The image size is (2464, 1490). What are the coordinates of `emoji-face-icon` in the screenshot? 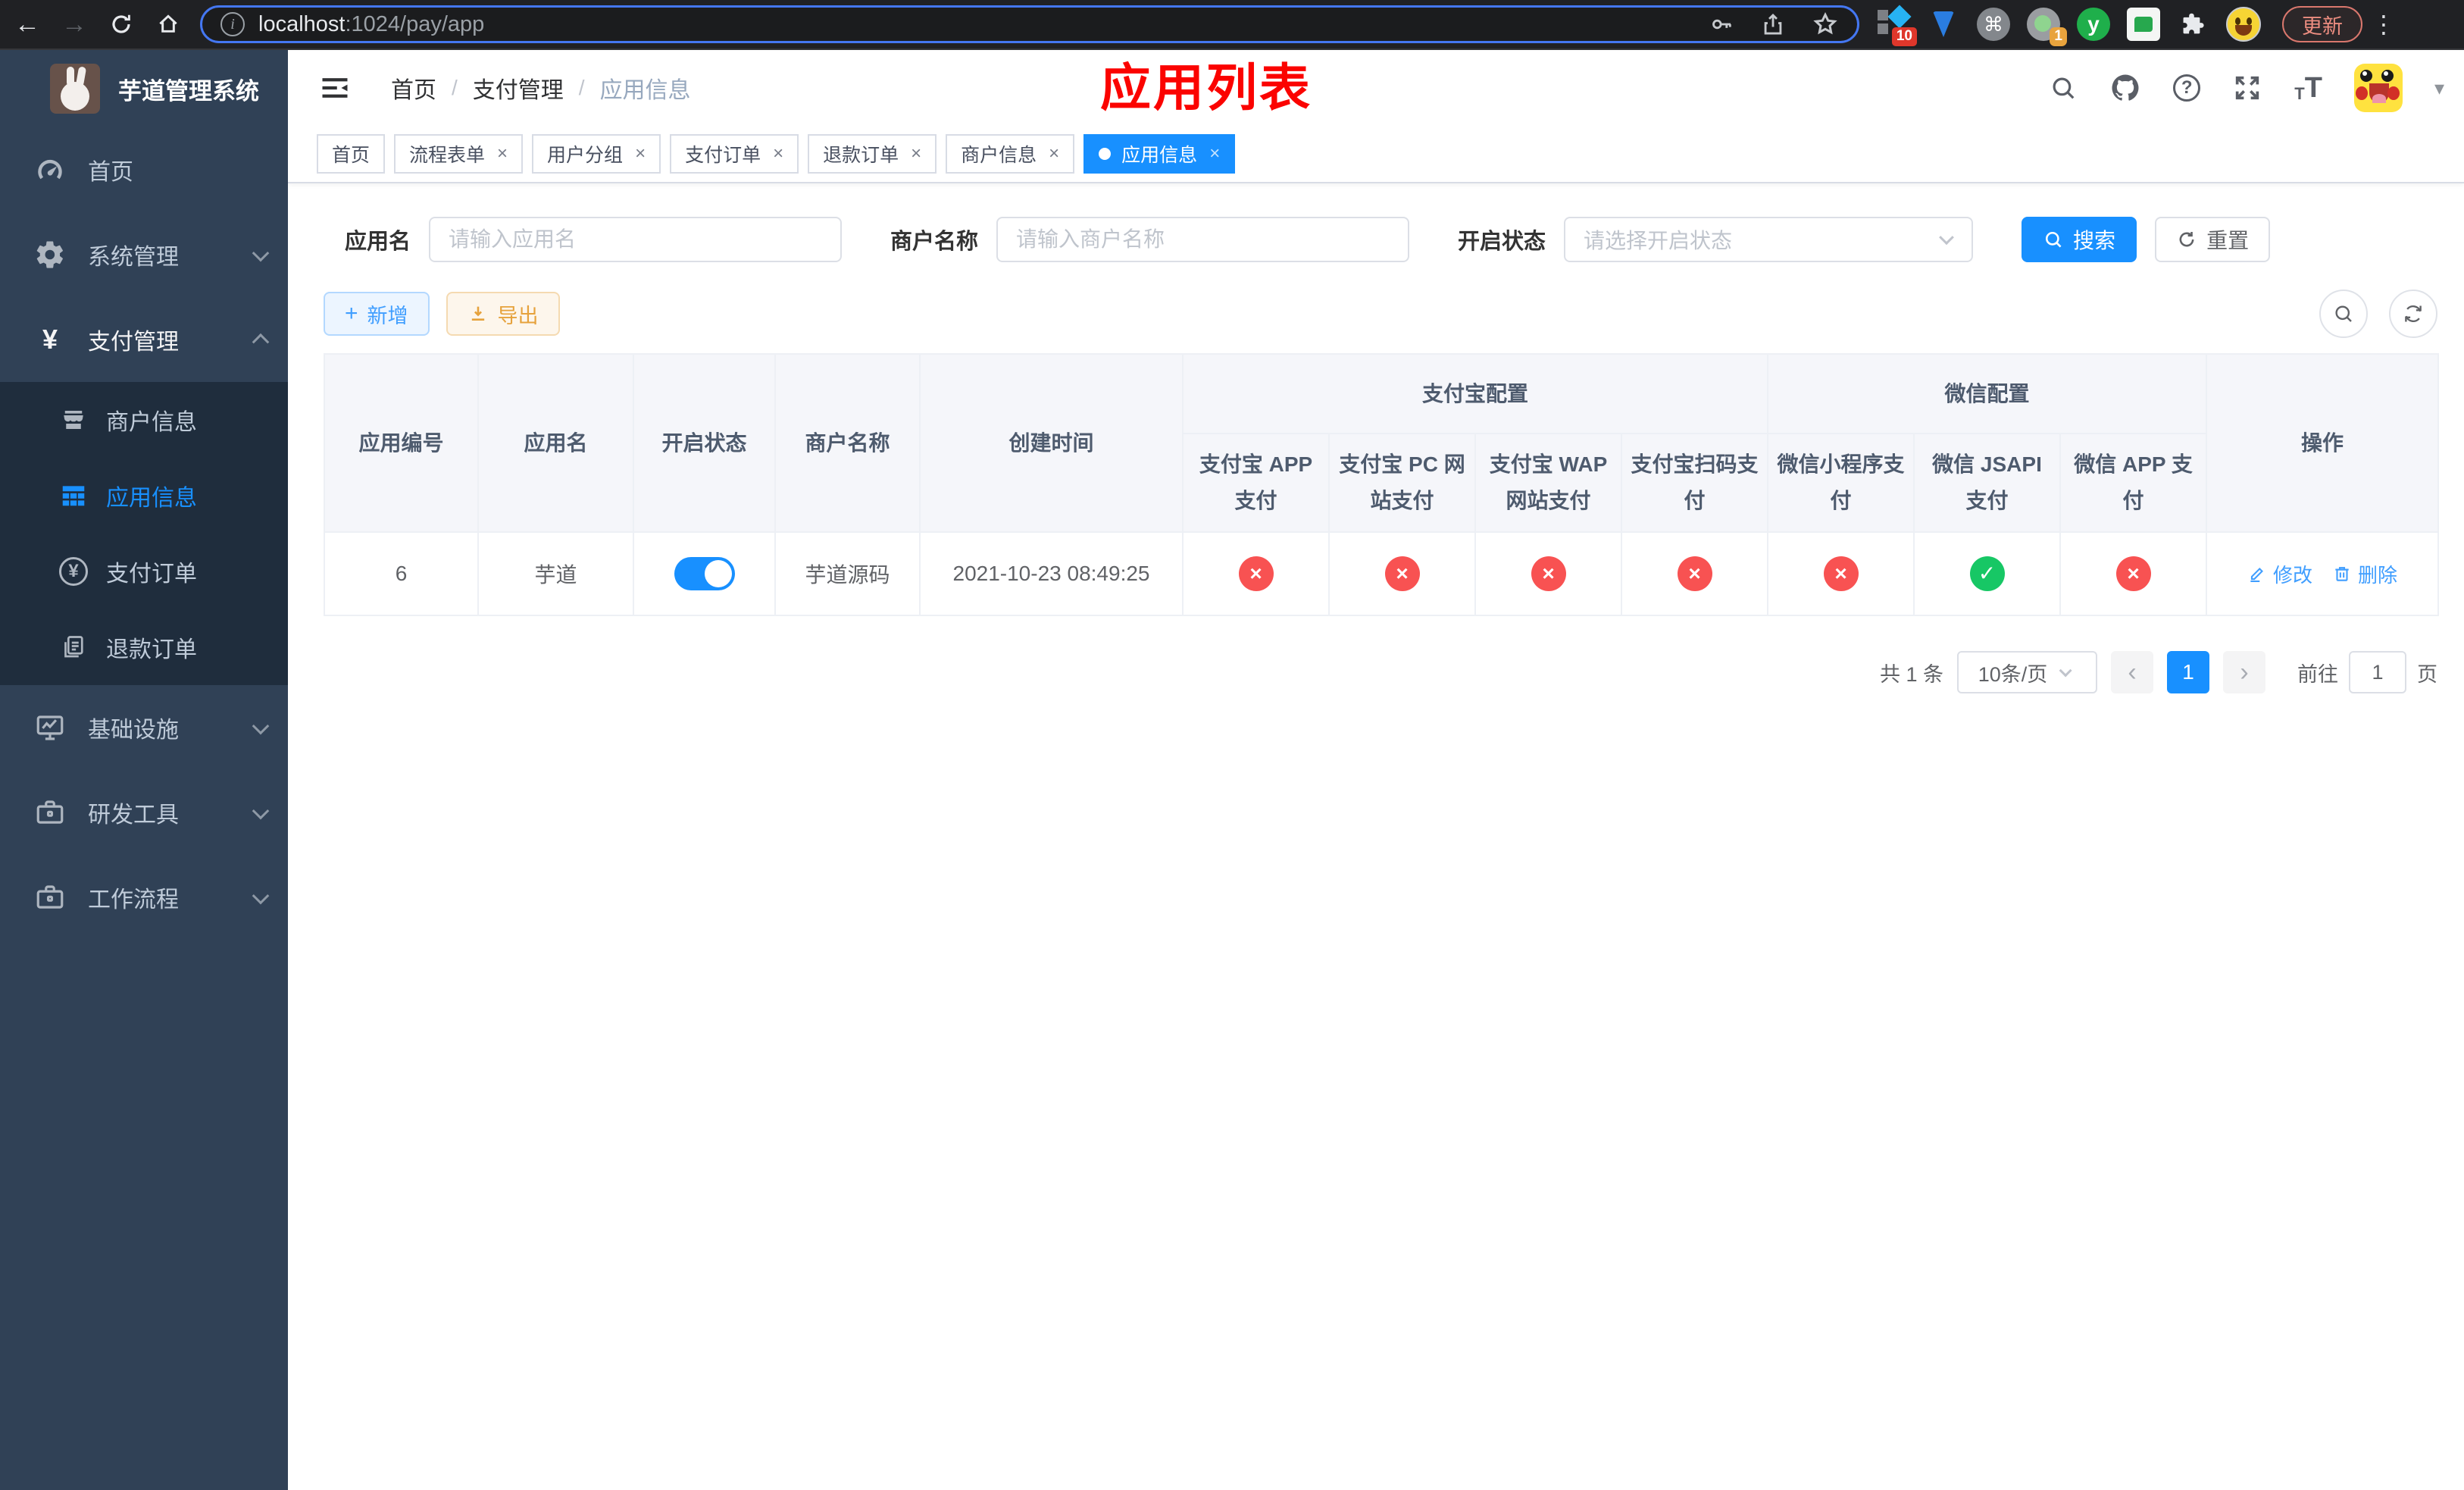 It's located at (2243, 25).